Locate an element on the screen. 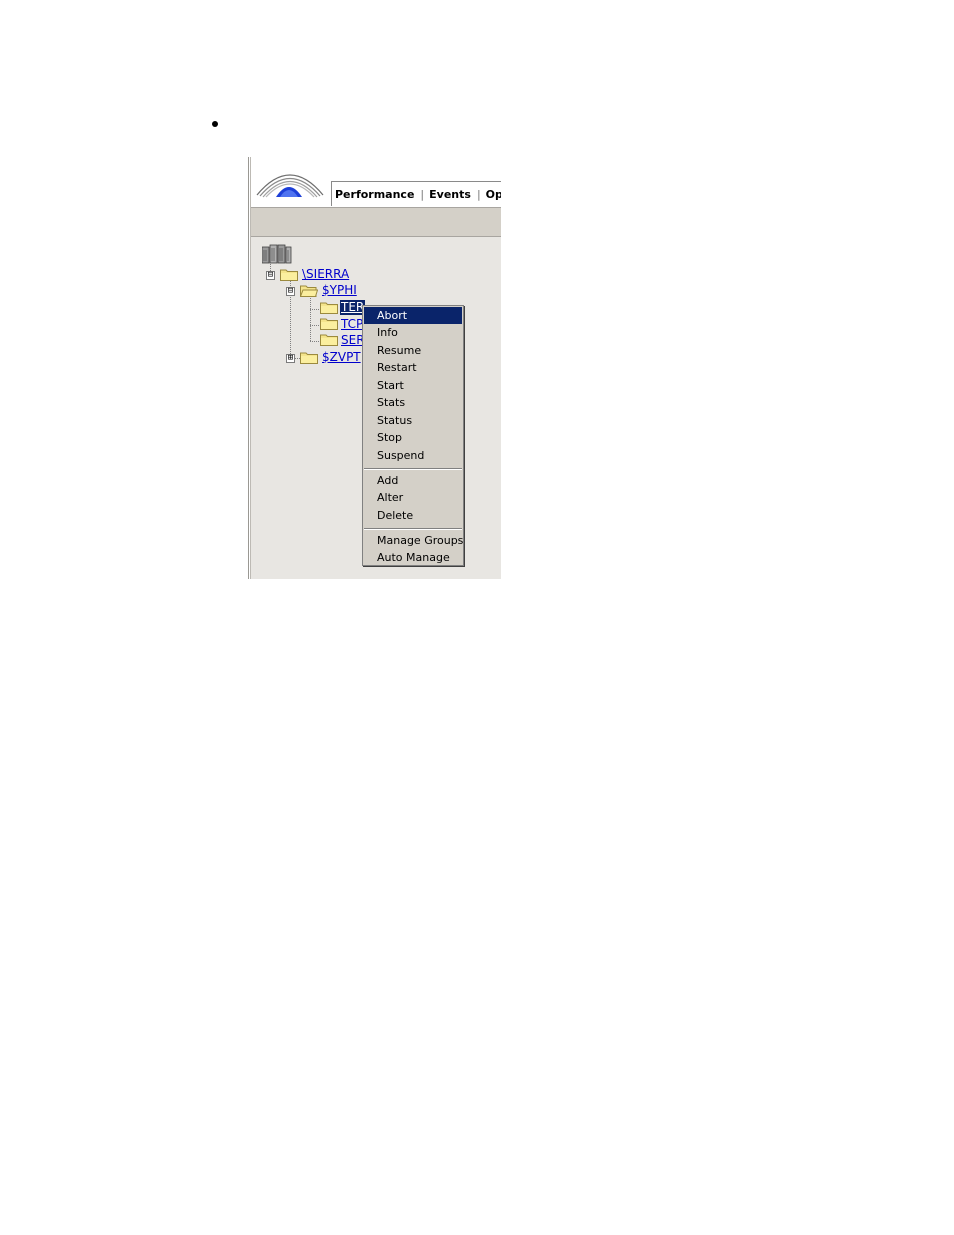  menu-item-stats: Stats is located at coordinates (413, 402).